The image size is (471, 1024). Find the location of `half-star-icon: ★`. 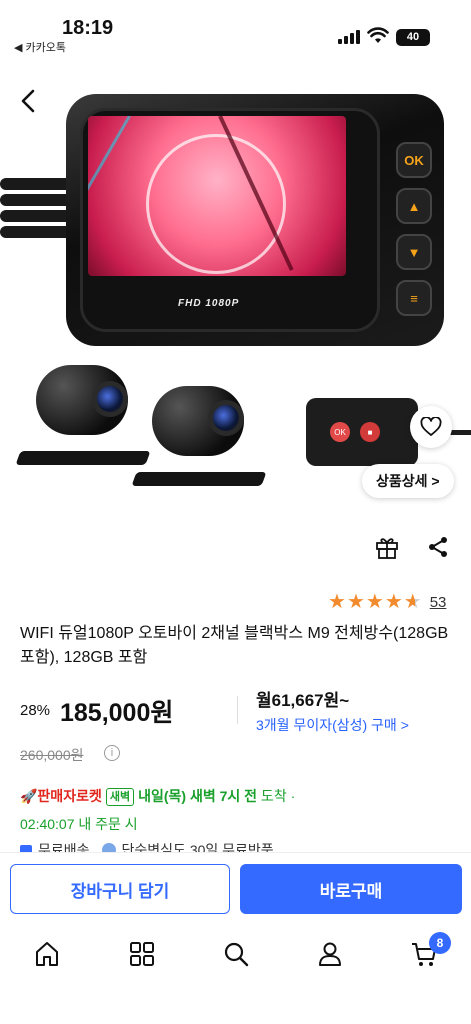

half-star-icon: ★ is located at coordinates (412, 602).